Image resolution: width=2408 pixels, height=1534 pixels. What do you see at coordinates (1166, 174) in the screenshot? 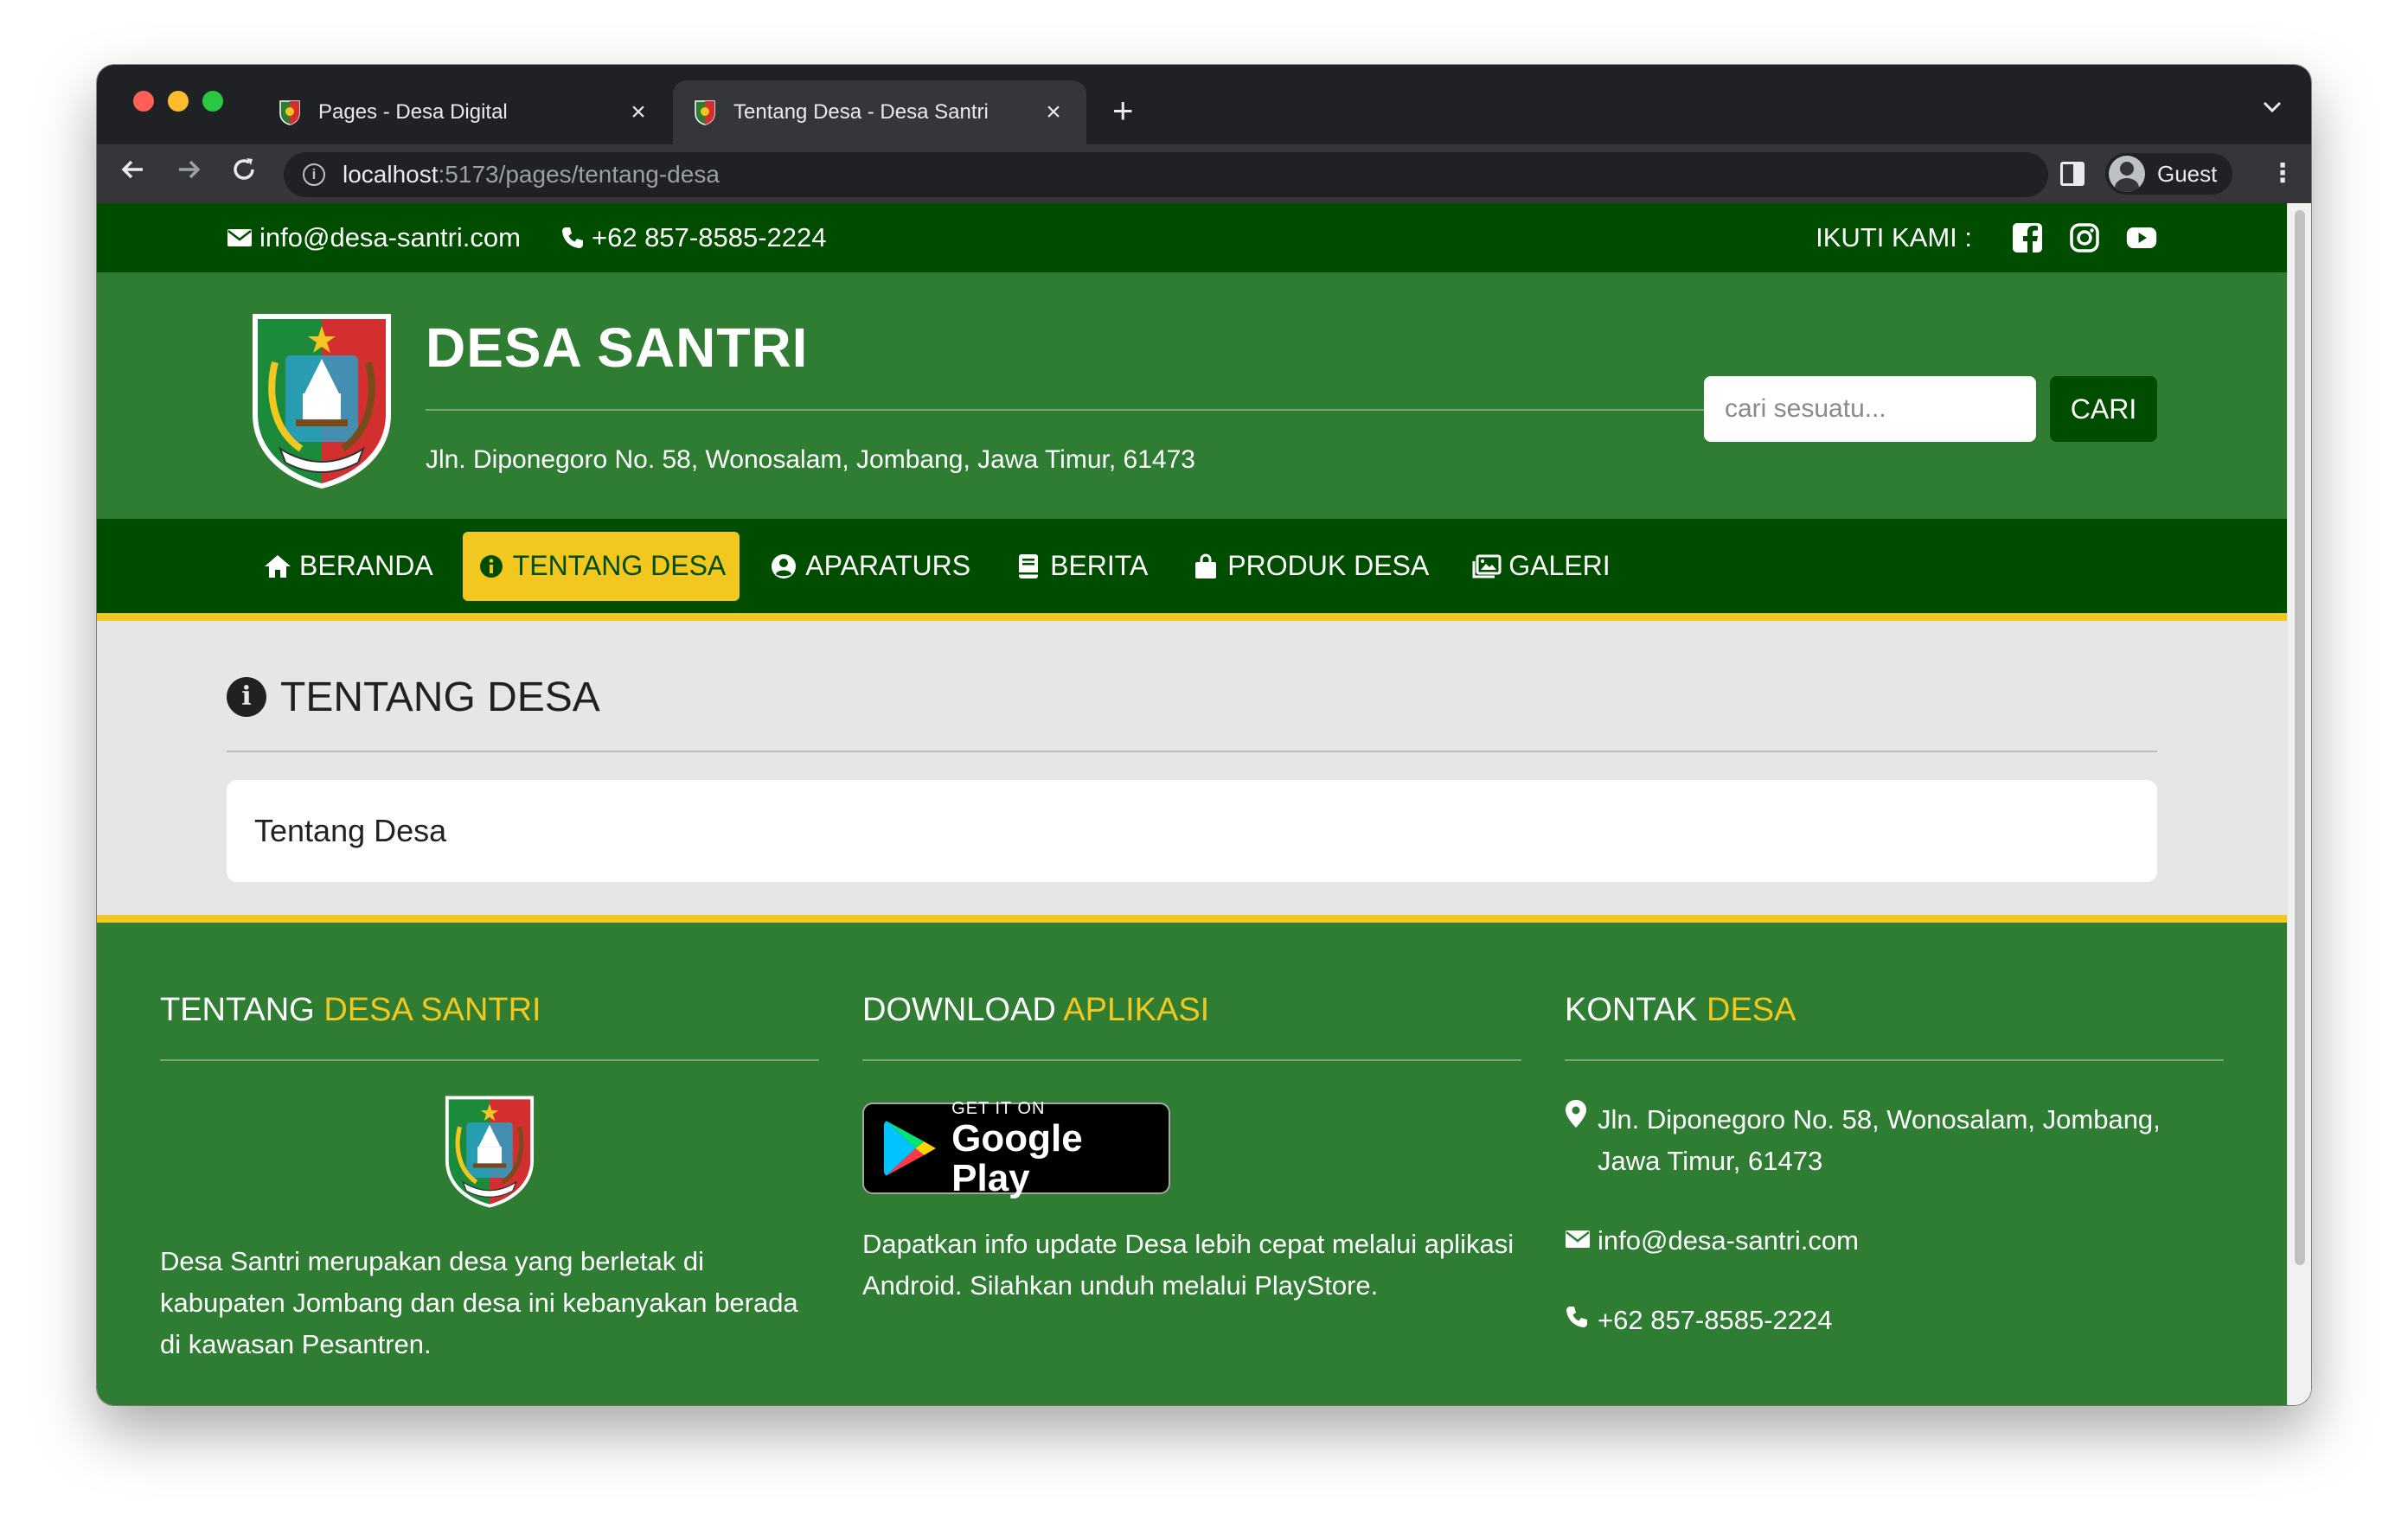
I see `address-bar: i localhost:5173/pages/tentang-desa` at bounding box center [1166, 174].